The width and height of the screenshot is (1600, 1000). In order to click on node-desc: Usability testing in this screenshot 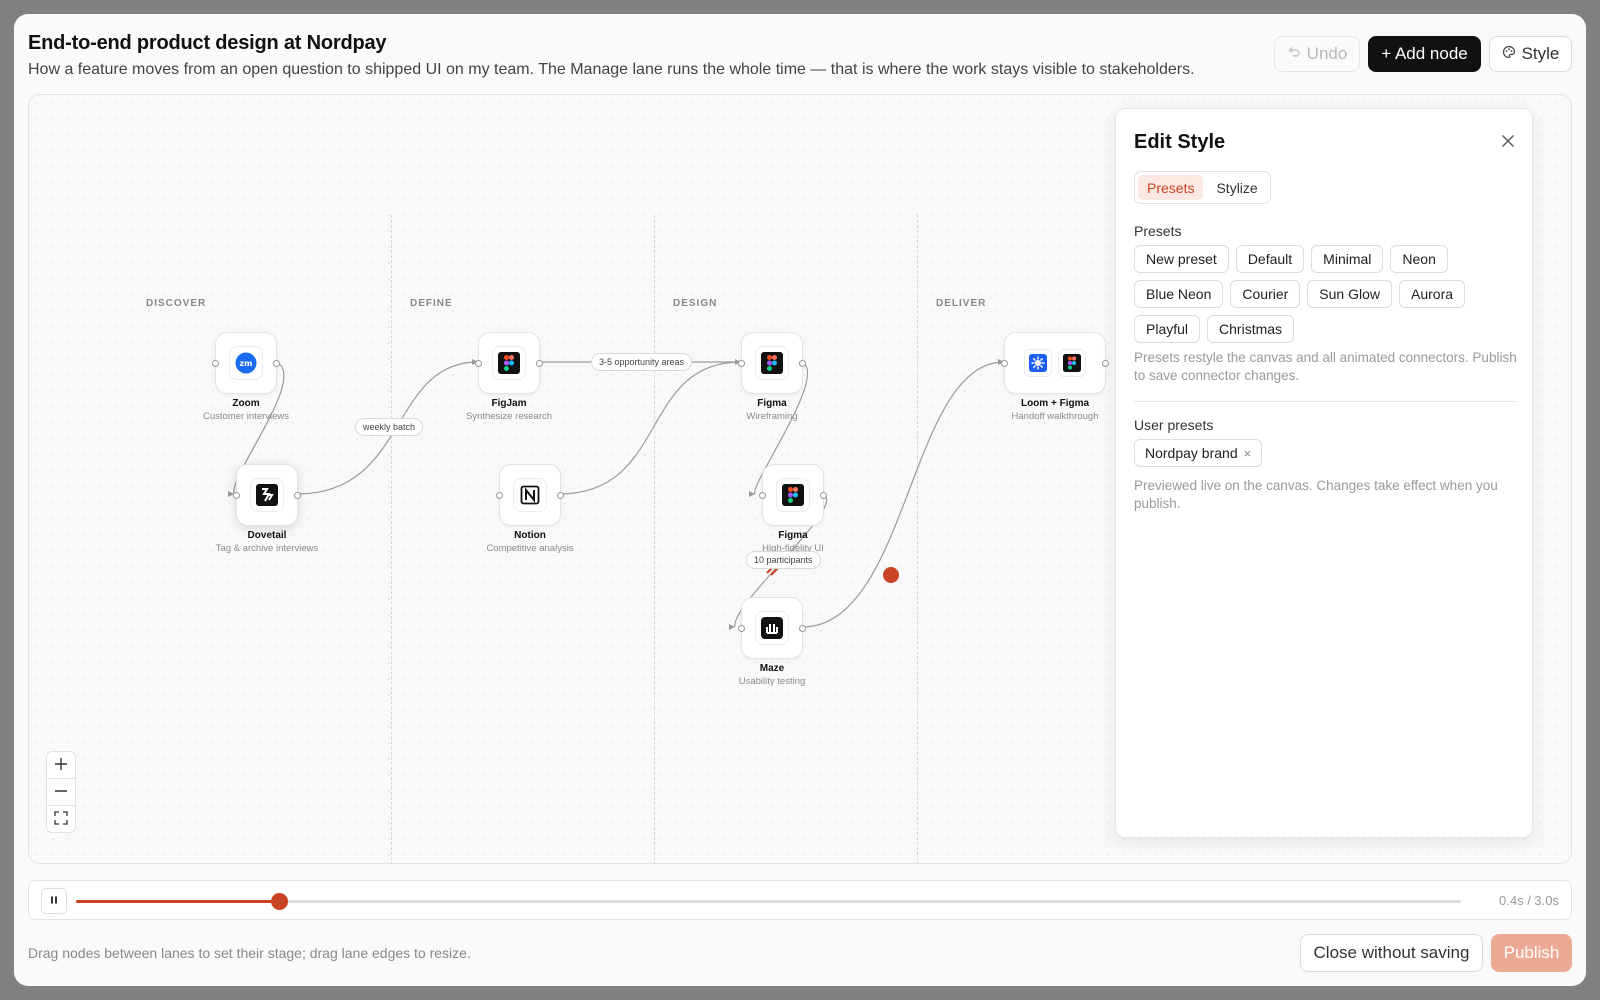, I will do `click(772, 681)`.